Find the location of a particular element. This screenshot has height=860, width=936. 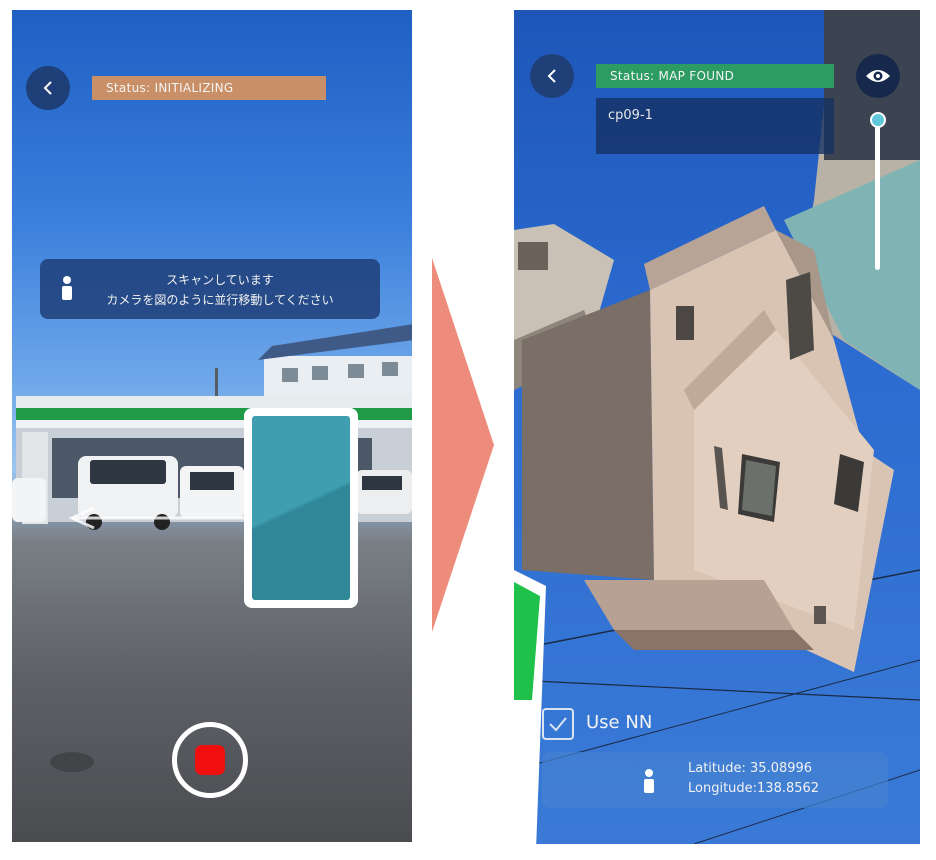

eye-icon is located at coordinates (878, 76).